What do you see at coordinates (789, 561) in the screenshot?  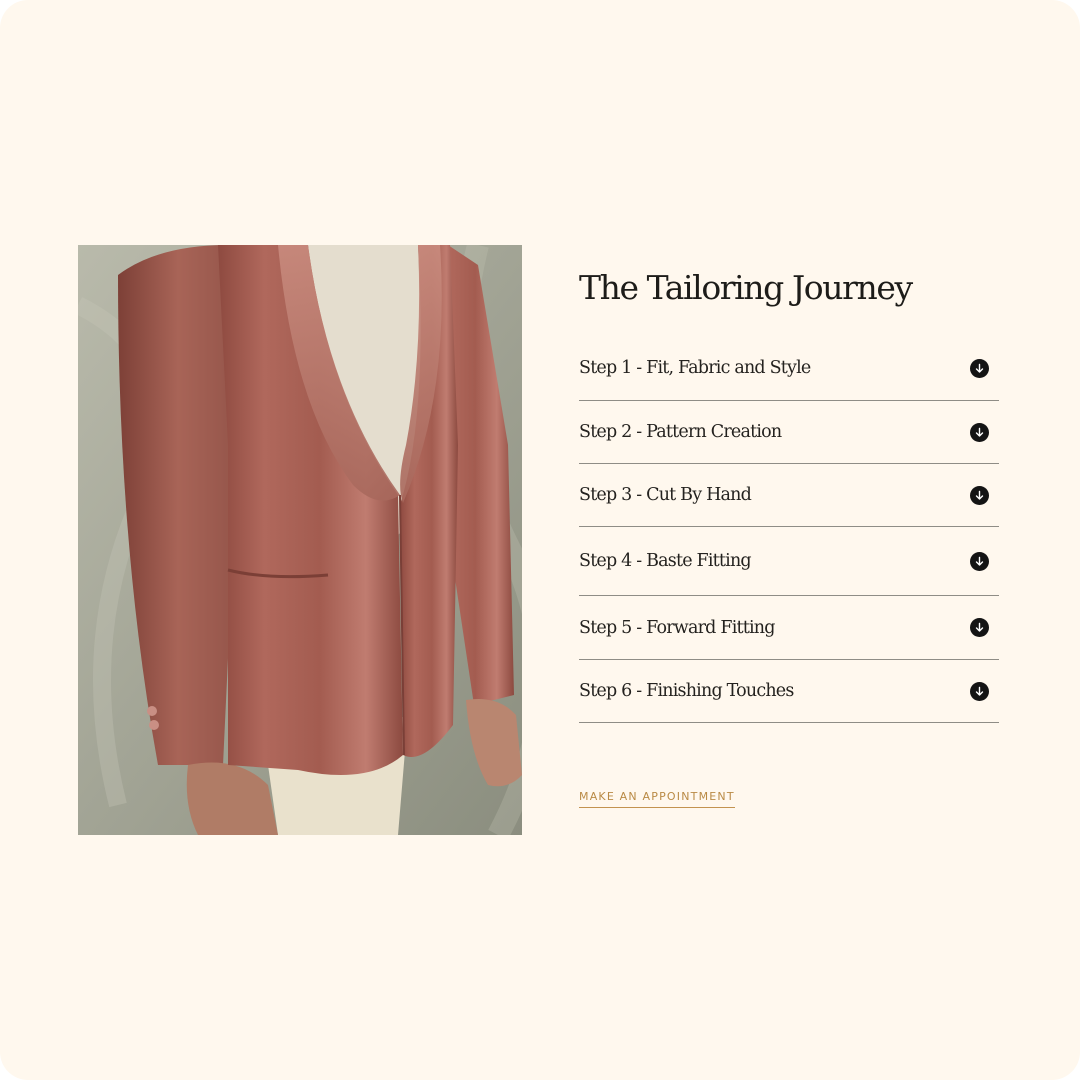 I see `accordion-step-4: Step 4 - Baste Fitting` at bounding box center [789, 561].